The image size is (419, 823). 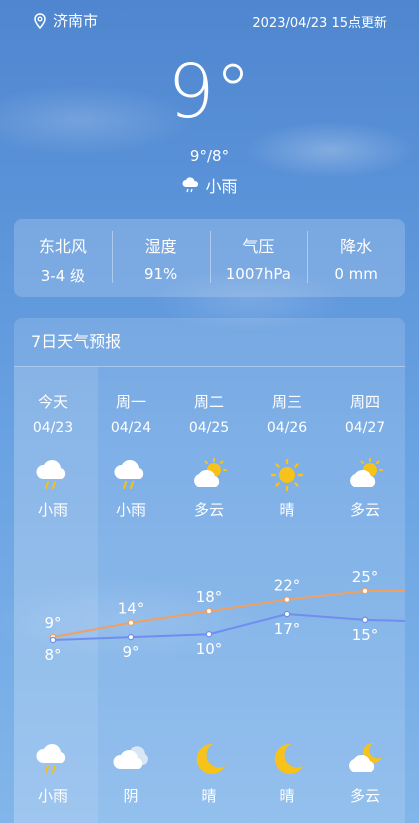 I want to click on stats-card: 东北风 3-4 级 湿度 91% 气压 1007hPa 降水 0 mm, so click(x=209, y=258).